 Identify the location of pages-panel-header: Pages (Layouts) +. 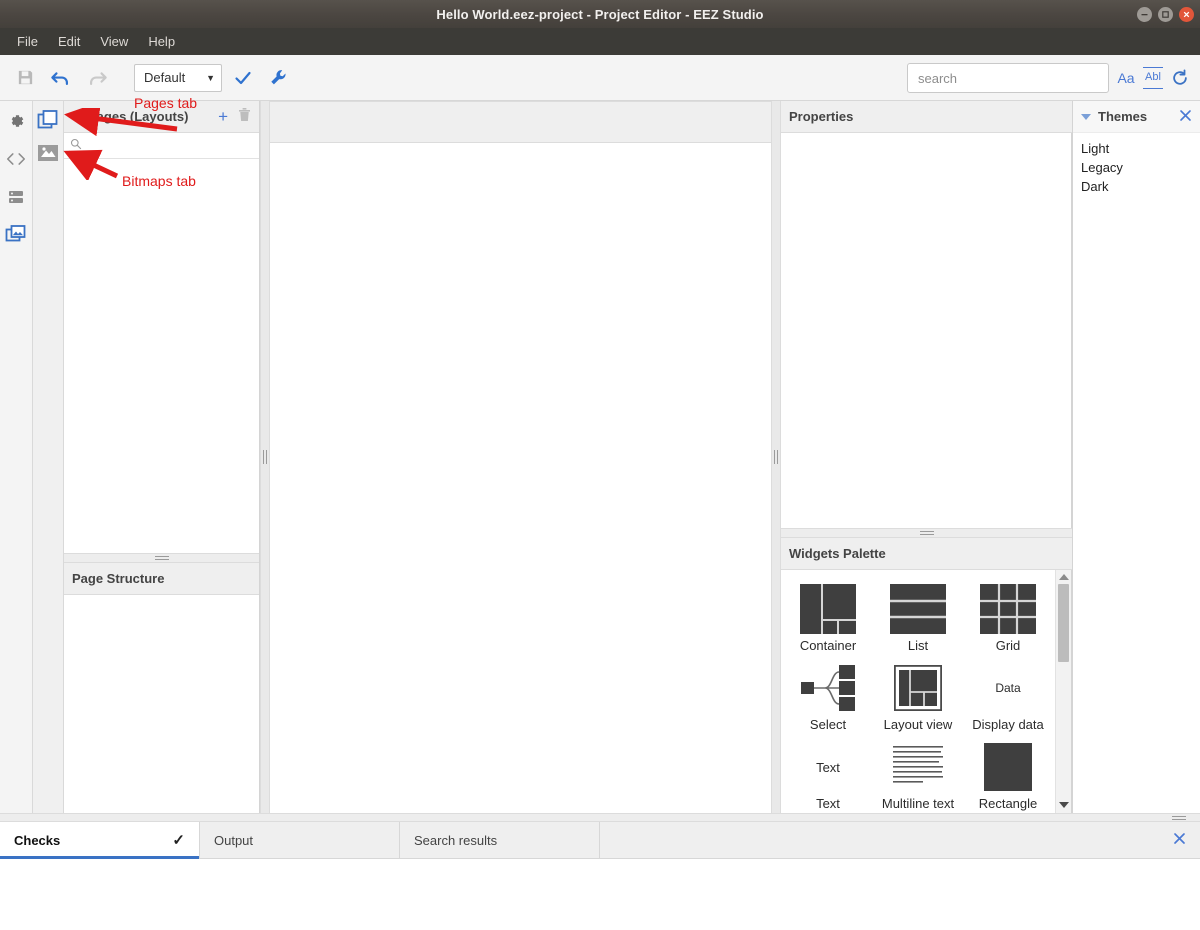
(161, 117).